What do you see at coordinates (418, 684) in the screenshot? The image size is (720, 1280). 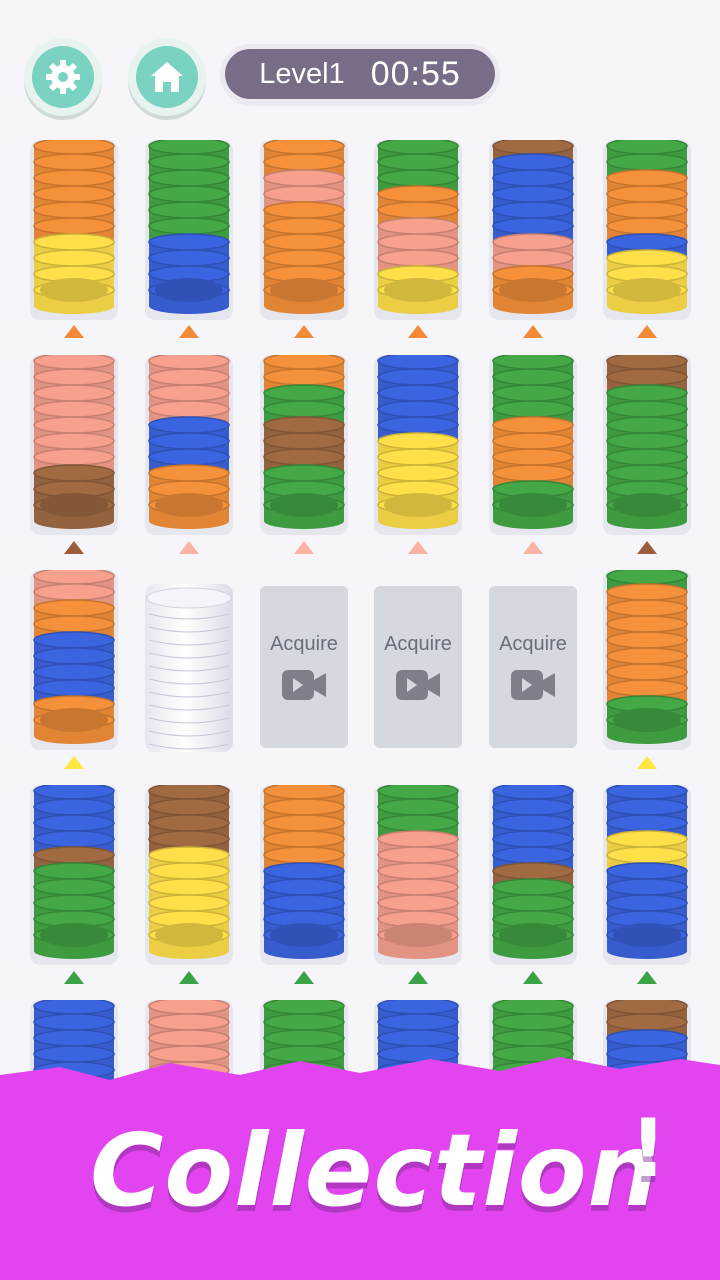 I see `video-camera-icon` at bounding box center [418, 684].